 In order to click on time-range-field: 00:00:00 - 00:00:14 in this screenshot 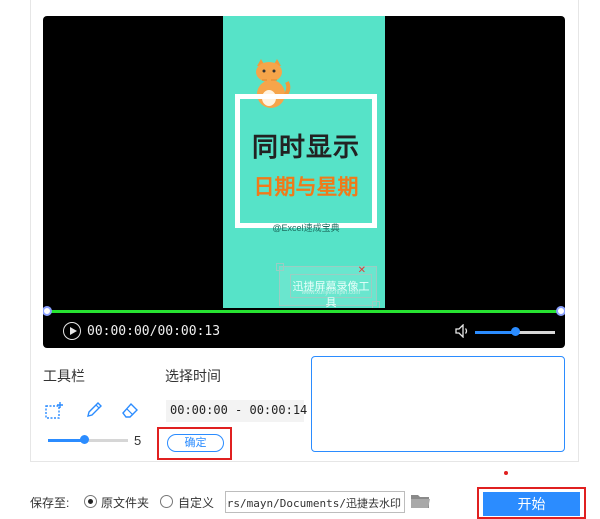, I will do `click(236, 411)`.